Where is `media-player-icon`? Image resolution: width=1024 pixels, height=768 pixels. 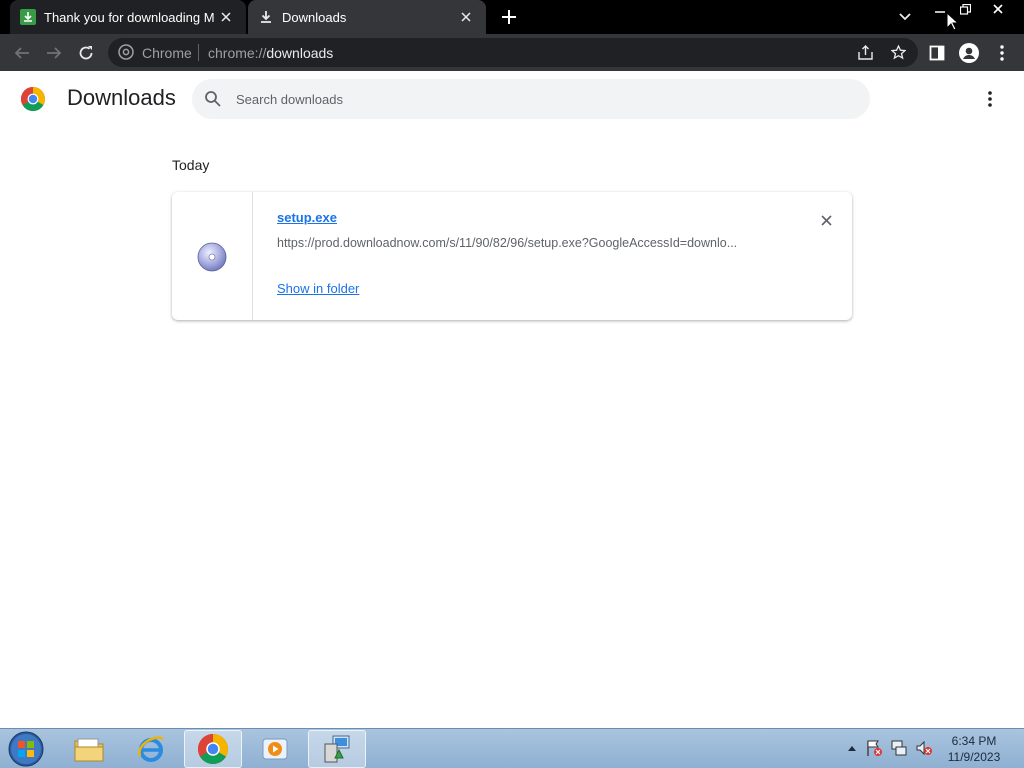 media-player-icon is located at coordinates (275, 749).